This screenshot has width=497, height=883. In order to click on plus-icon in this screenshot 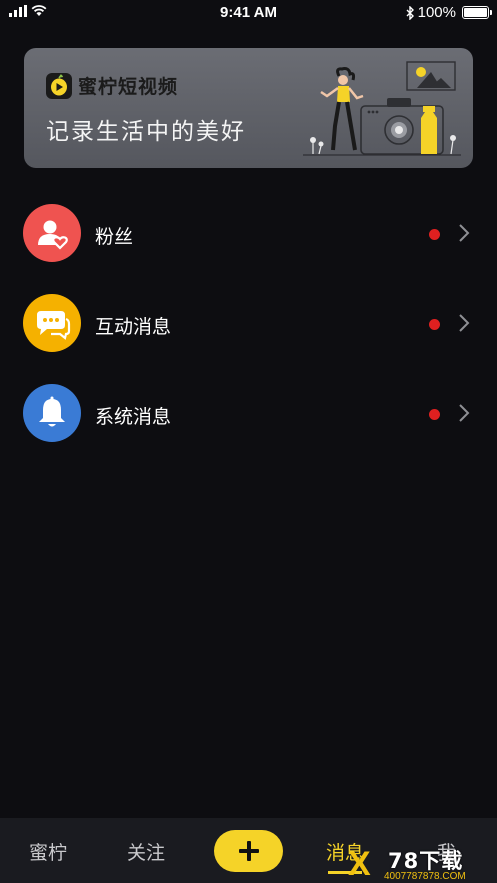, I will do `click(248, 851)`.